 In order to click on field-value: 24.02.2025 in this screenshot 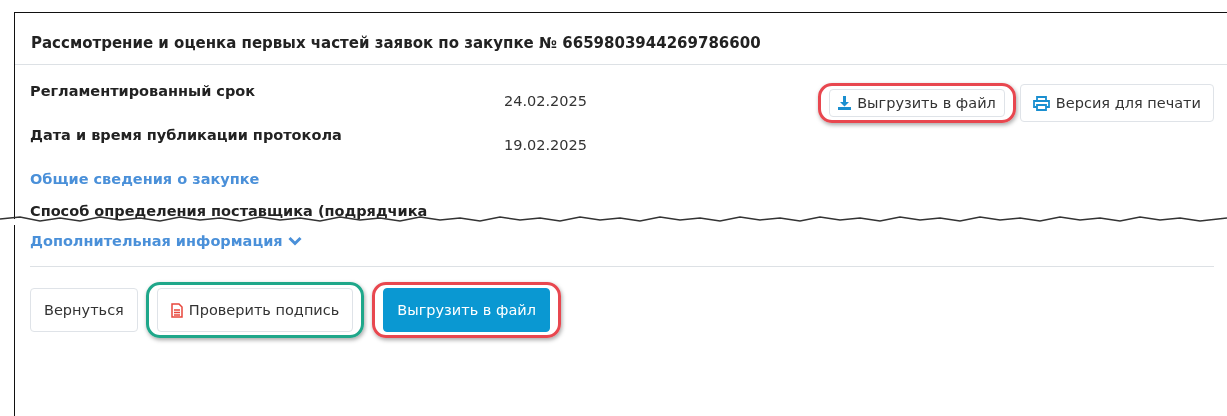, I will do `click(546, 100)`.